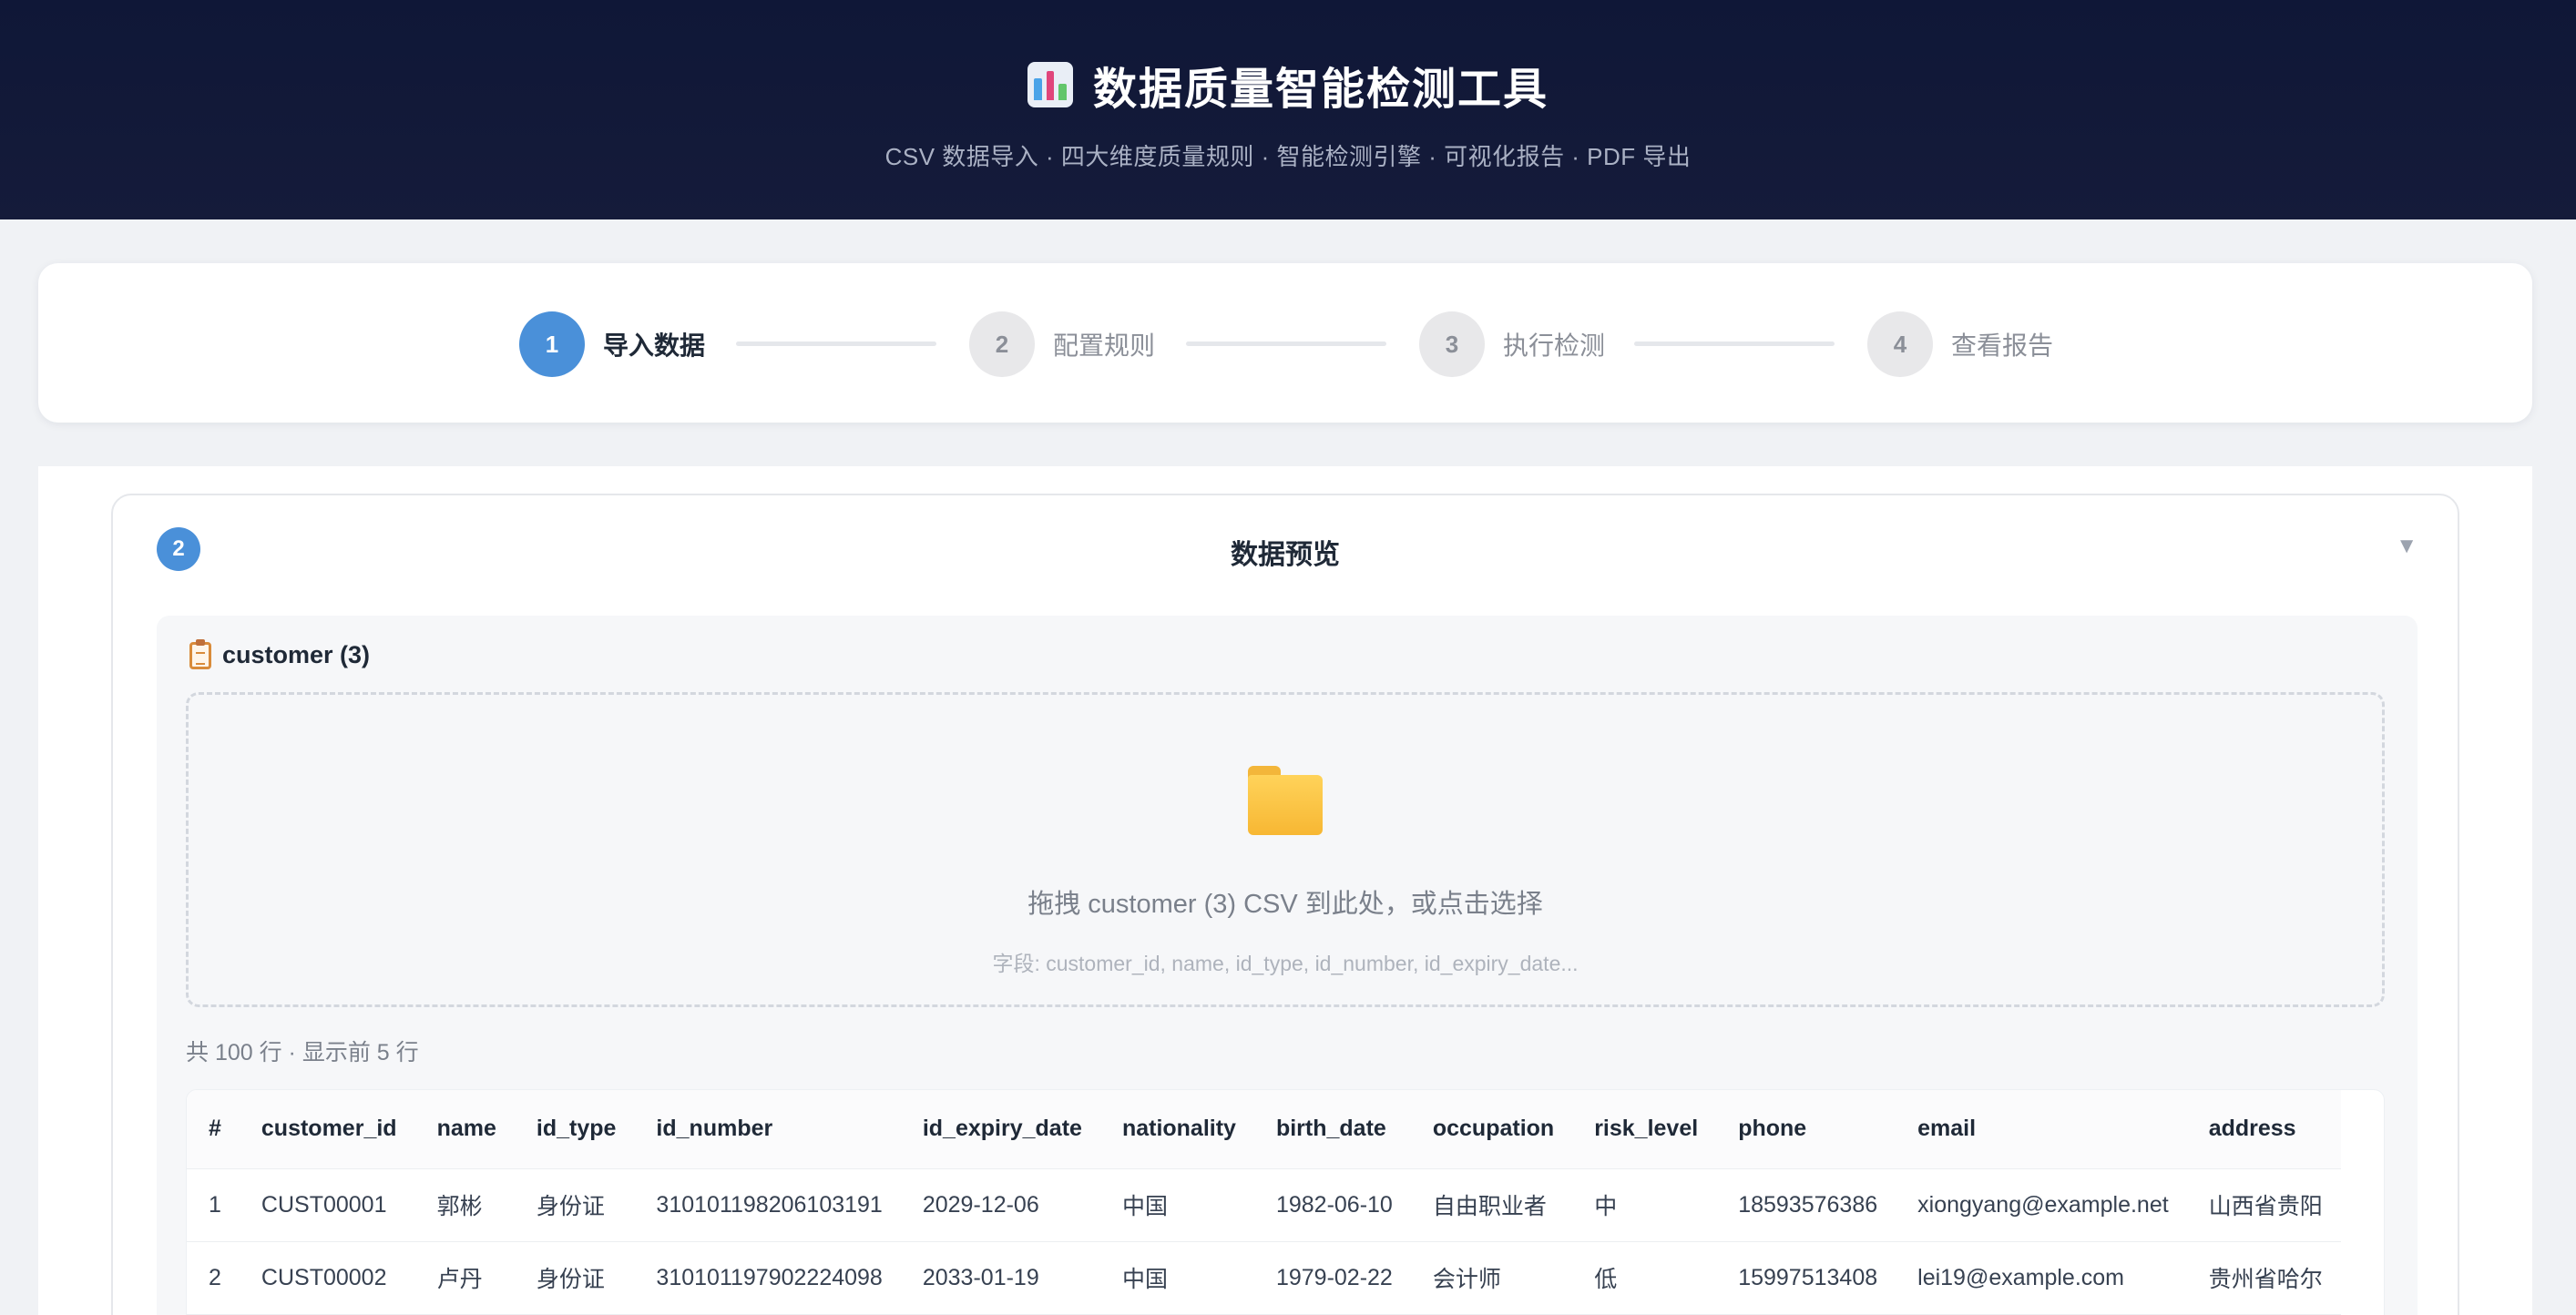 The width and height of the screenshot is (2576, 1315). Describe the element at coordinates (1900, 344) in the screenshot. I see `step-number: 4` at that location.